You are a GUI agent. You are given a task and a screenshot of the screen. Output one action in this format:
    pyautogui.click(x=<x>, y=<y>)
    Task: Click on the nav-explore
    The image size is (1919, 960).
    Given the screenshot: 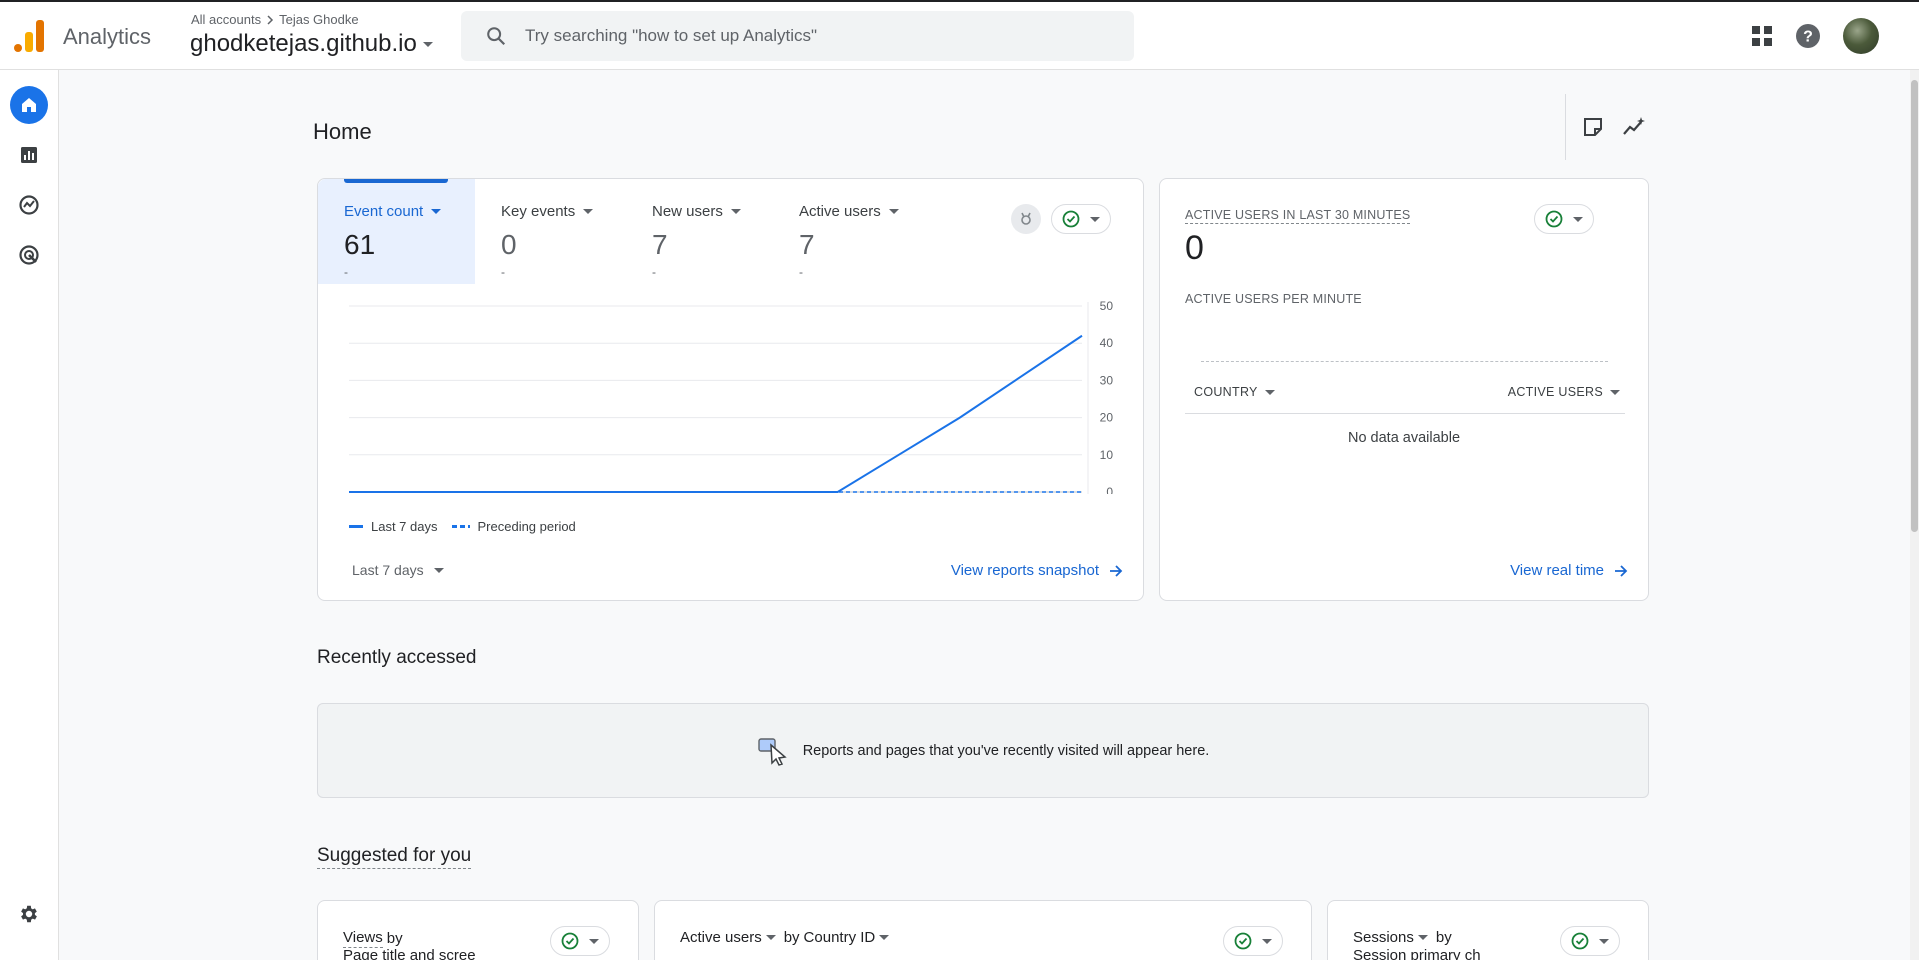 What is the action you would take?
    pyautogui.click(x=29, y=205)
    